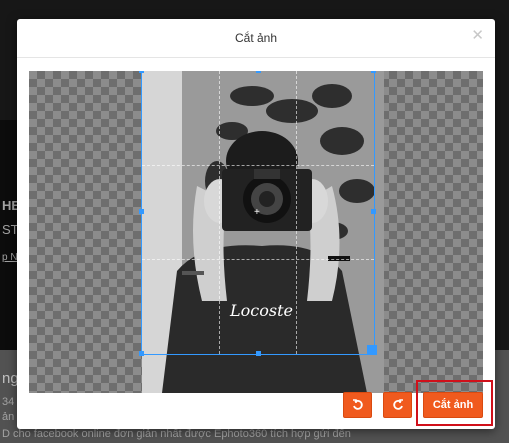 Image resolution: width=509 pixels, height=443 pixels. What do you see at coordinates (454, 403) in the screenshot?
I see `highlight-box` at bounding box center [454, 403].